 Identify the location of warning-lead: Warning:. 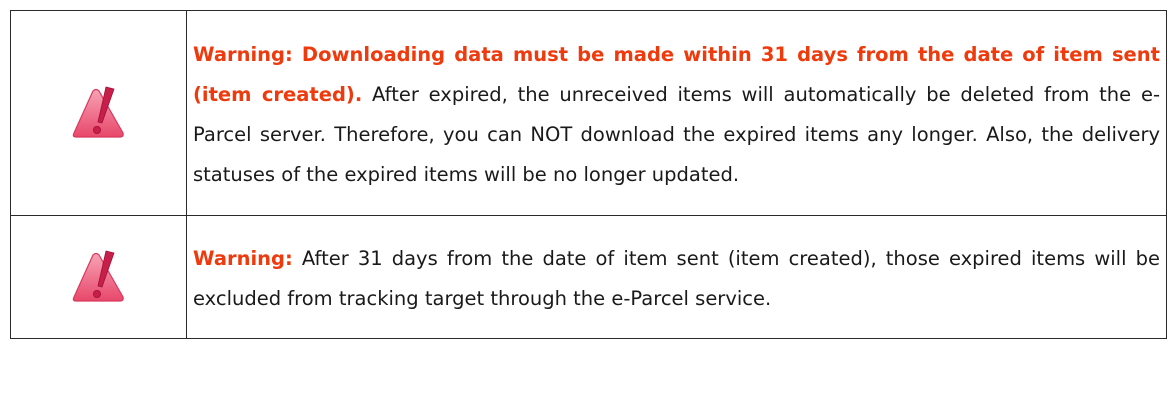
(243, 258).